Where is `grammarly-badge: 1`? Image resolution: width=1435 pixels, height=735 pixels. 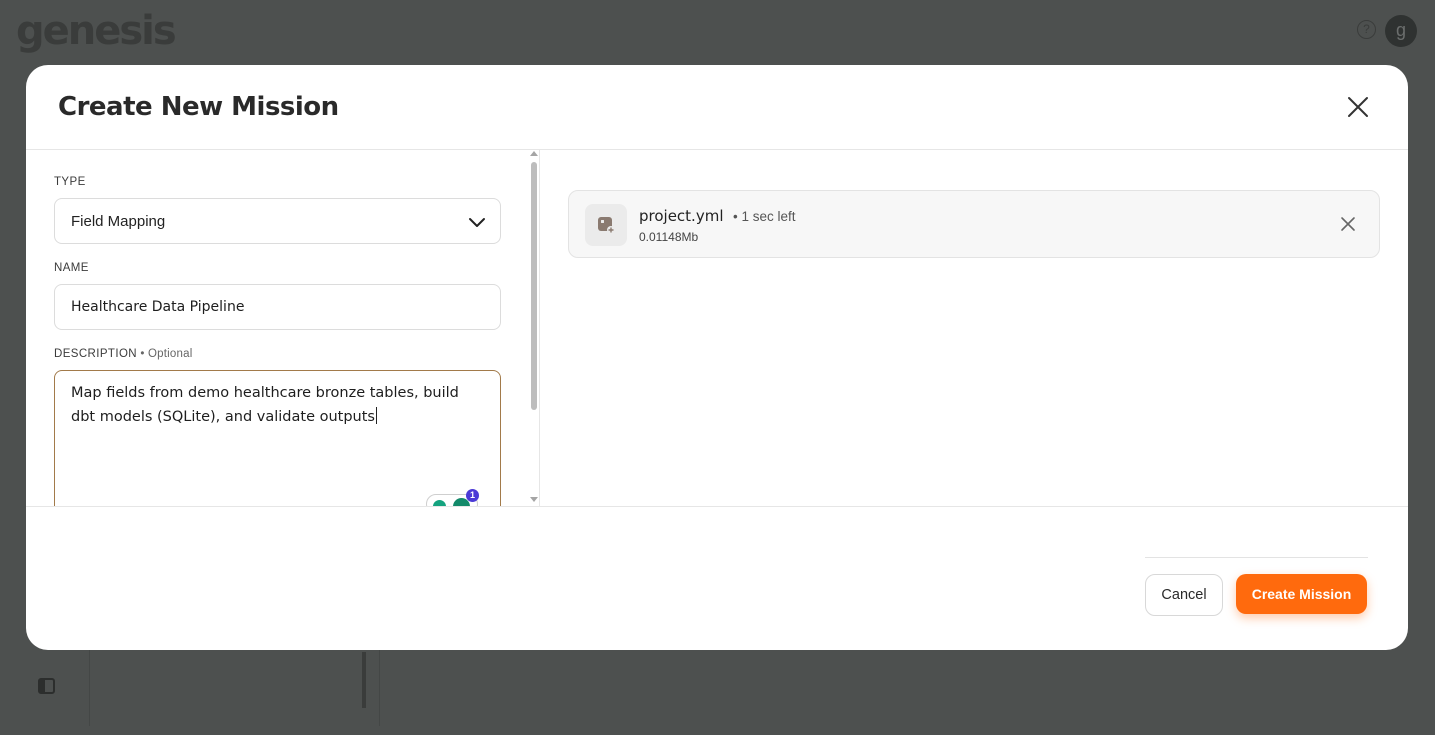 grammarly-badge: 1 is located at coordinates (472, 495).